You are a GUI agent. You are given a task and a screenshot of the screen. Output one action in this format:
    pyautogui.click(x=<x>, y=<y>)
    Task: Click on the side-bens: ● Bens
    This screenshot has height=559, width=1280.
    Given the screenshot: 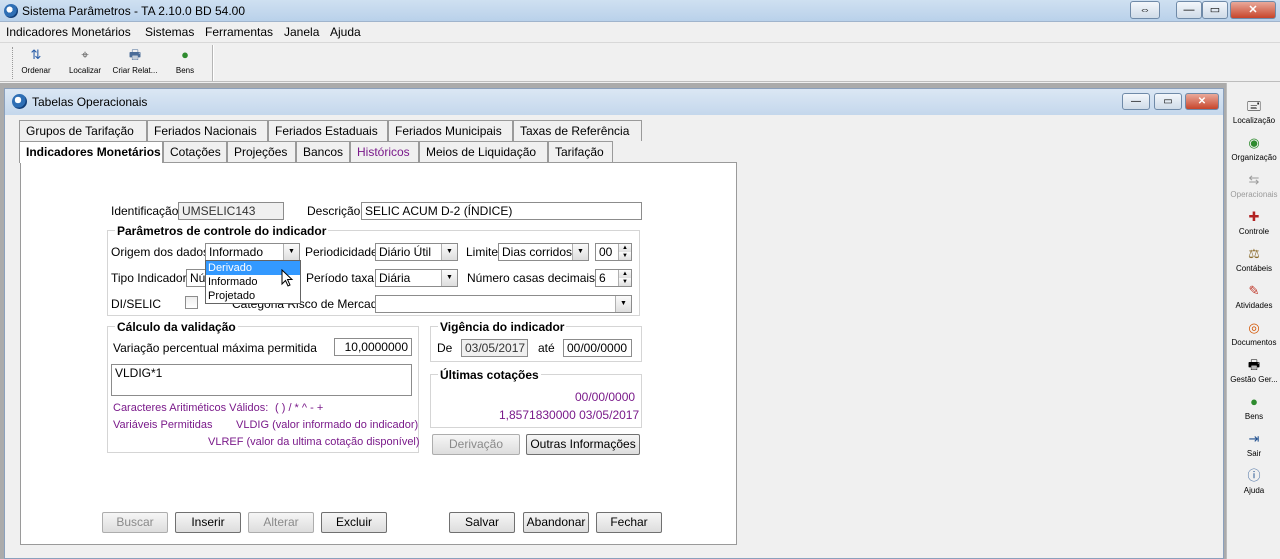 What is the action you would take?
    pyautogui.click(x=1253, y=407)
    